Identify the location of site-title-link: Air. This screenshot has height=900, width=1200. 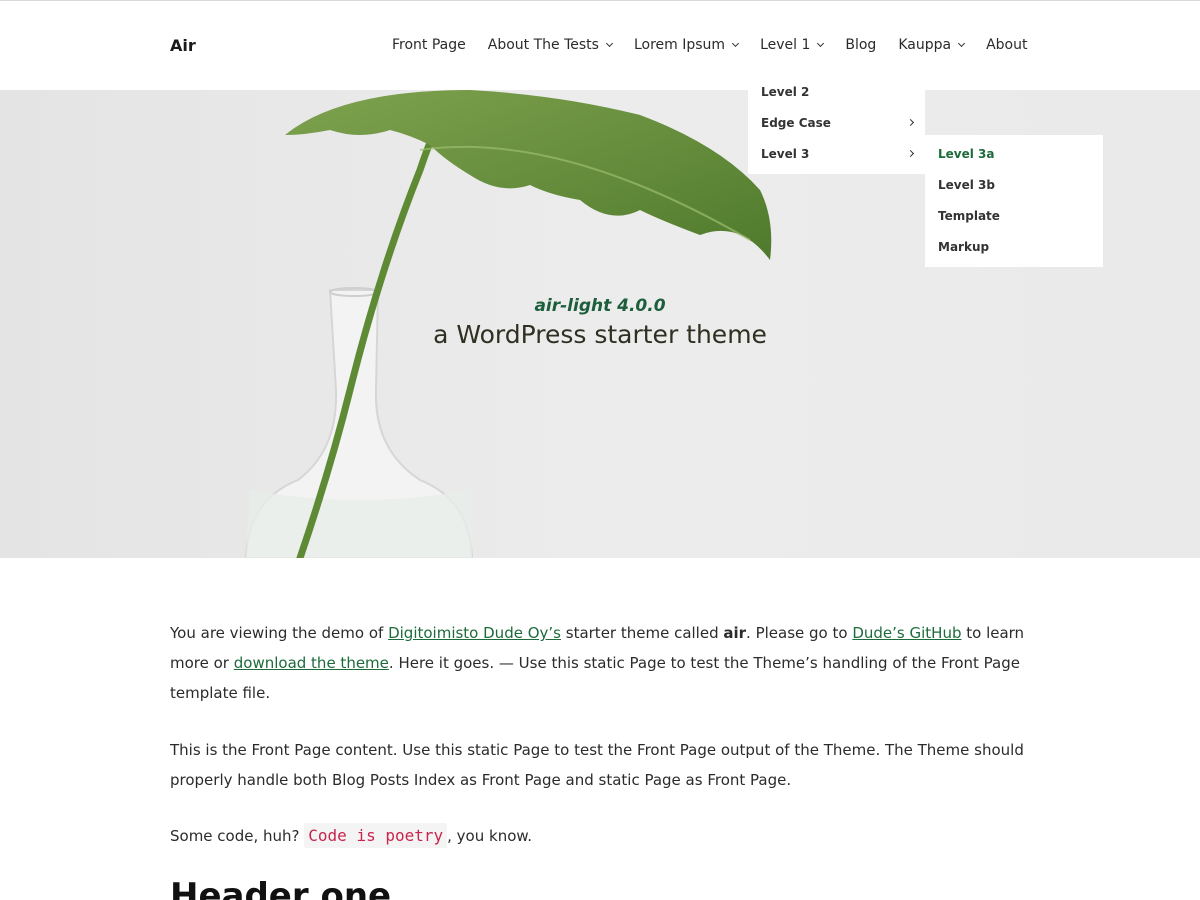
(183, 45).